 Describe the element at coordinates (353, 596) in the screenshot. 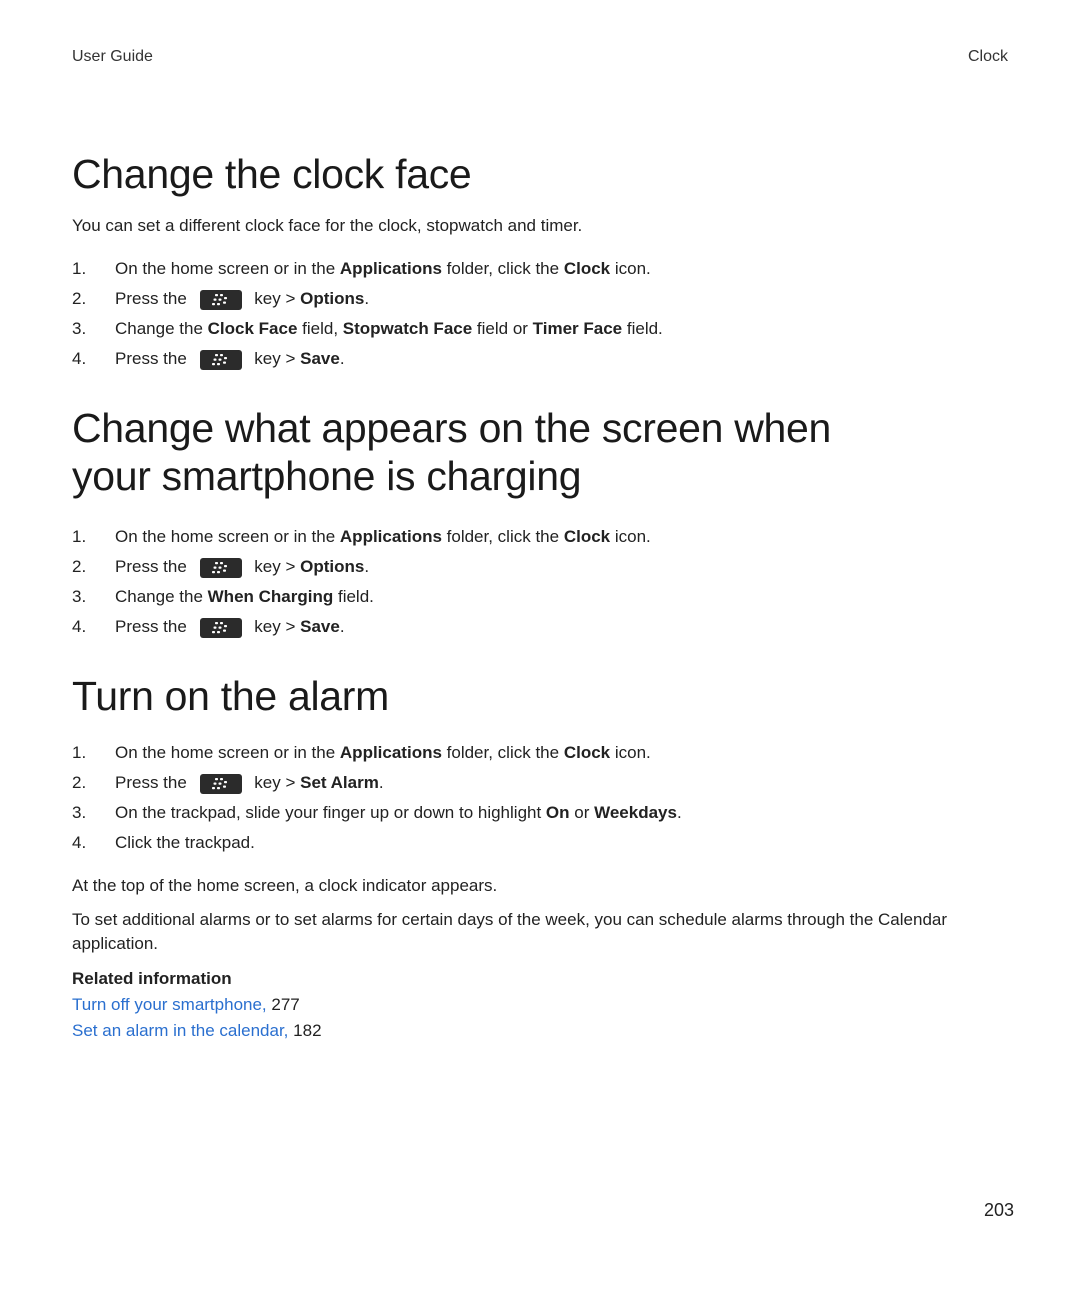

I see `step-text-part: field.` at that location.